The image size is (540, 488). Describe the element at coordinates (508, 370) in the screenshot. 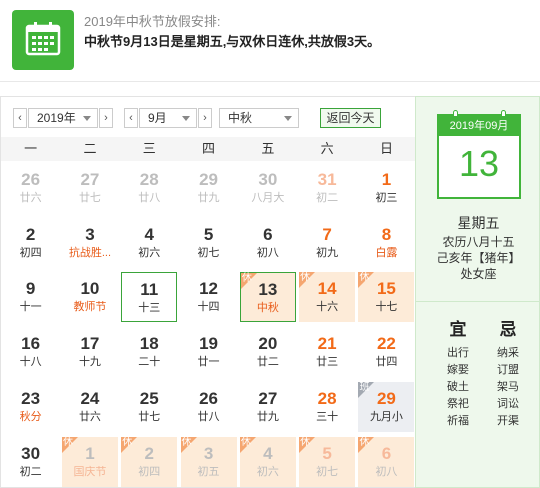

I see `inauspicious-item: 订盟` at that location.